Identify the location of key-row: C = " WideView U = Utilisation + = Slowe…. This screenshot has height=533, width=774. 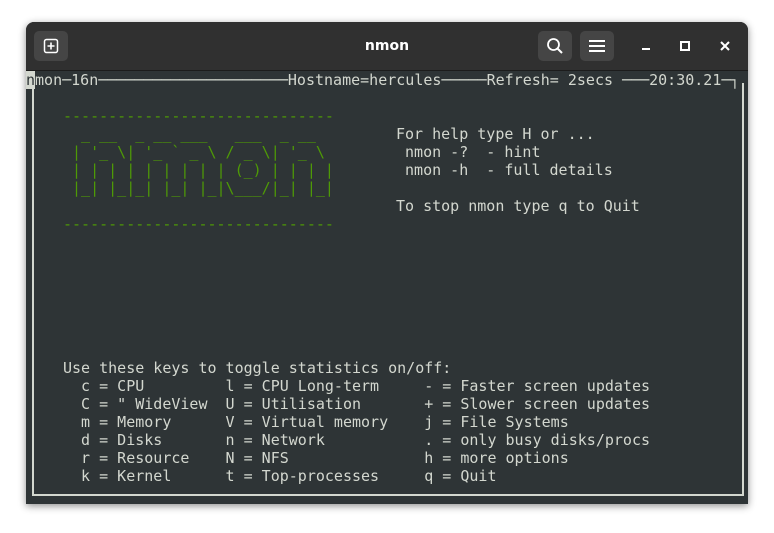
(356, 404).